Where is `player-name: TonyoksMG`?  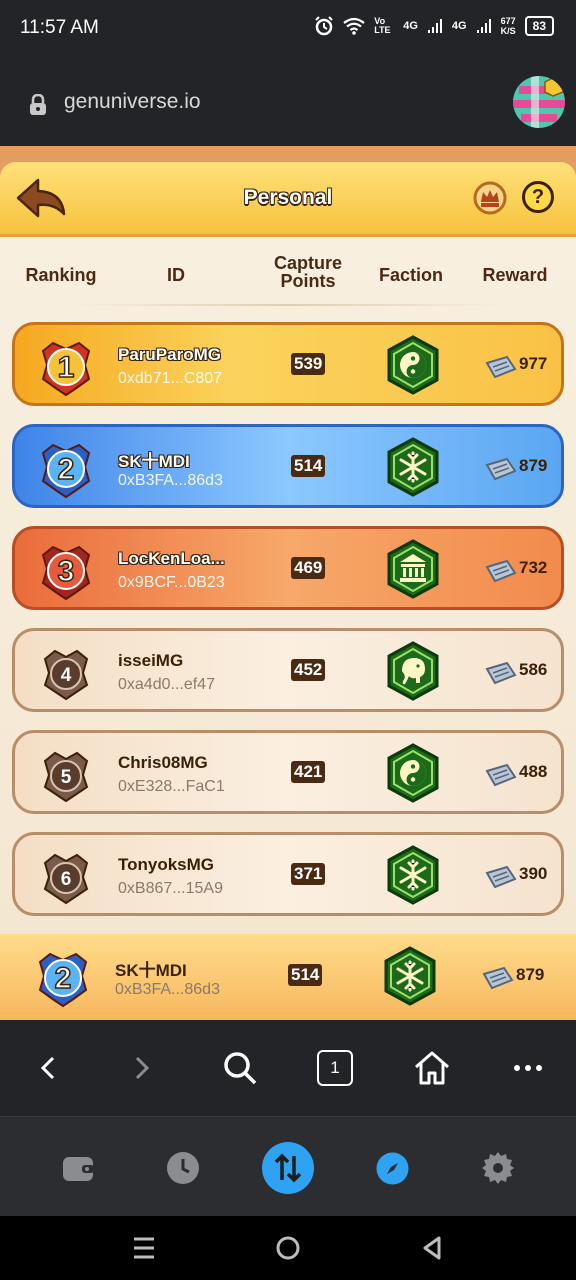
player-name: TonyoksMG is located at coordinates (166, 864).